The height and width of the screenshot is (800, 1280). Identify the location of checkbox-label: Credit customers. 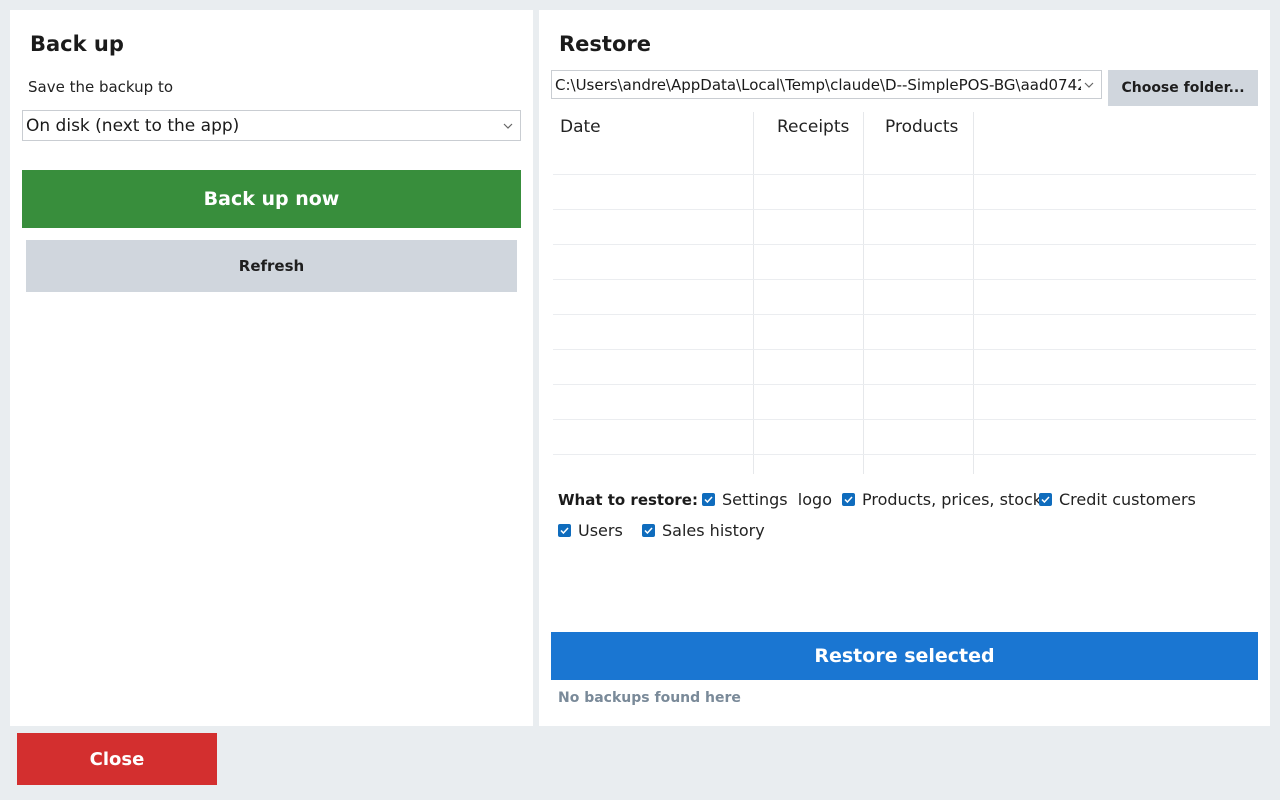
(1127, 499).